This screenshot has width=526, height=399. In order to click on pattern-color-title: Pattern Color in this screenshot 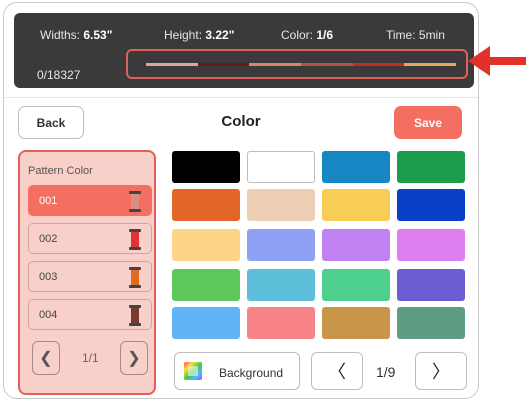, I will do `click(60, 171)`.